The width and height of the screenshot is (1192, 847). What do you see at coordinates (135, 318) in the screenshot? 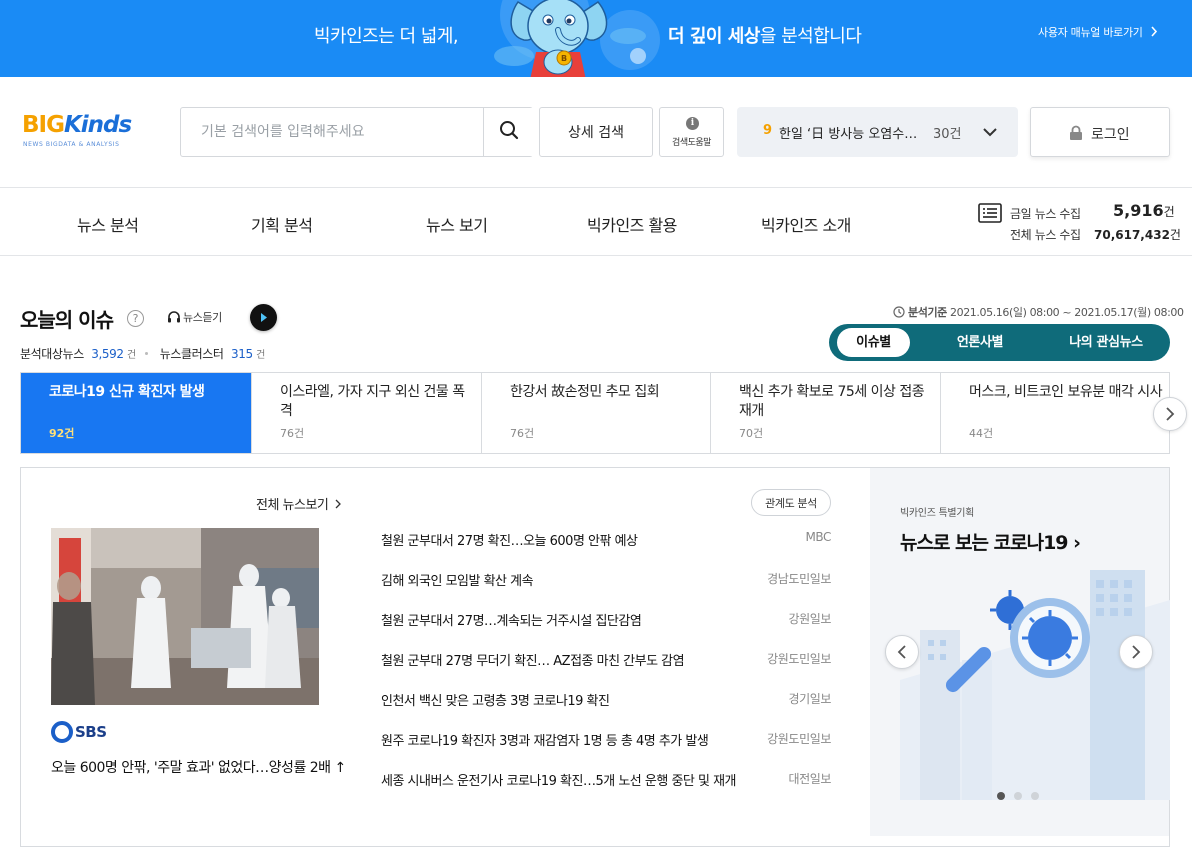
I see `question-icon: ?` at bounding box center [135, 318].